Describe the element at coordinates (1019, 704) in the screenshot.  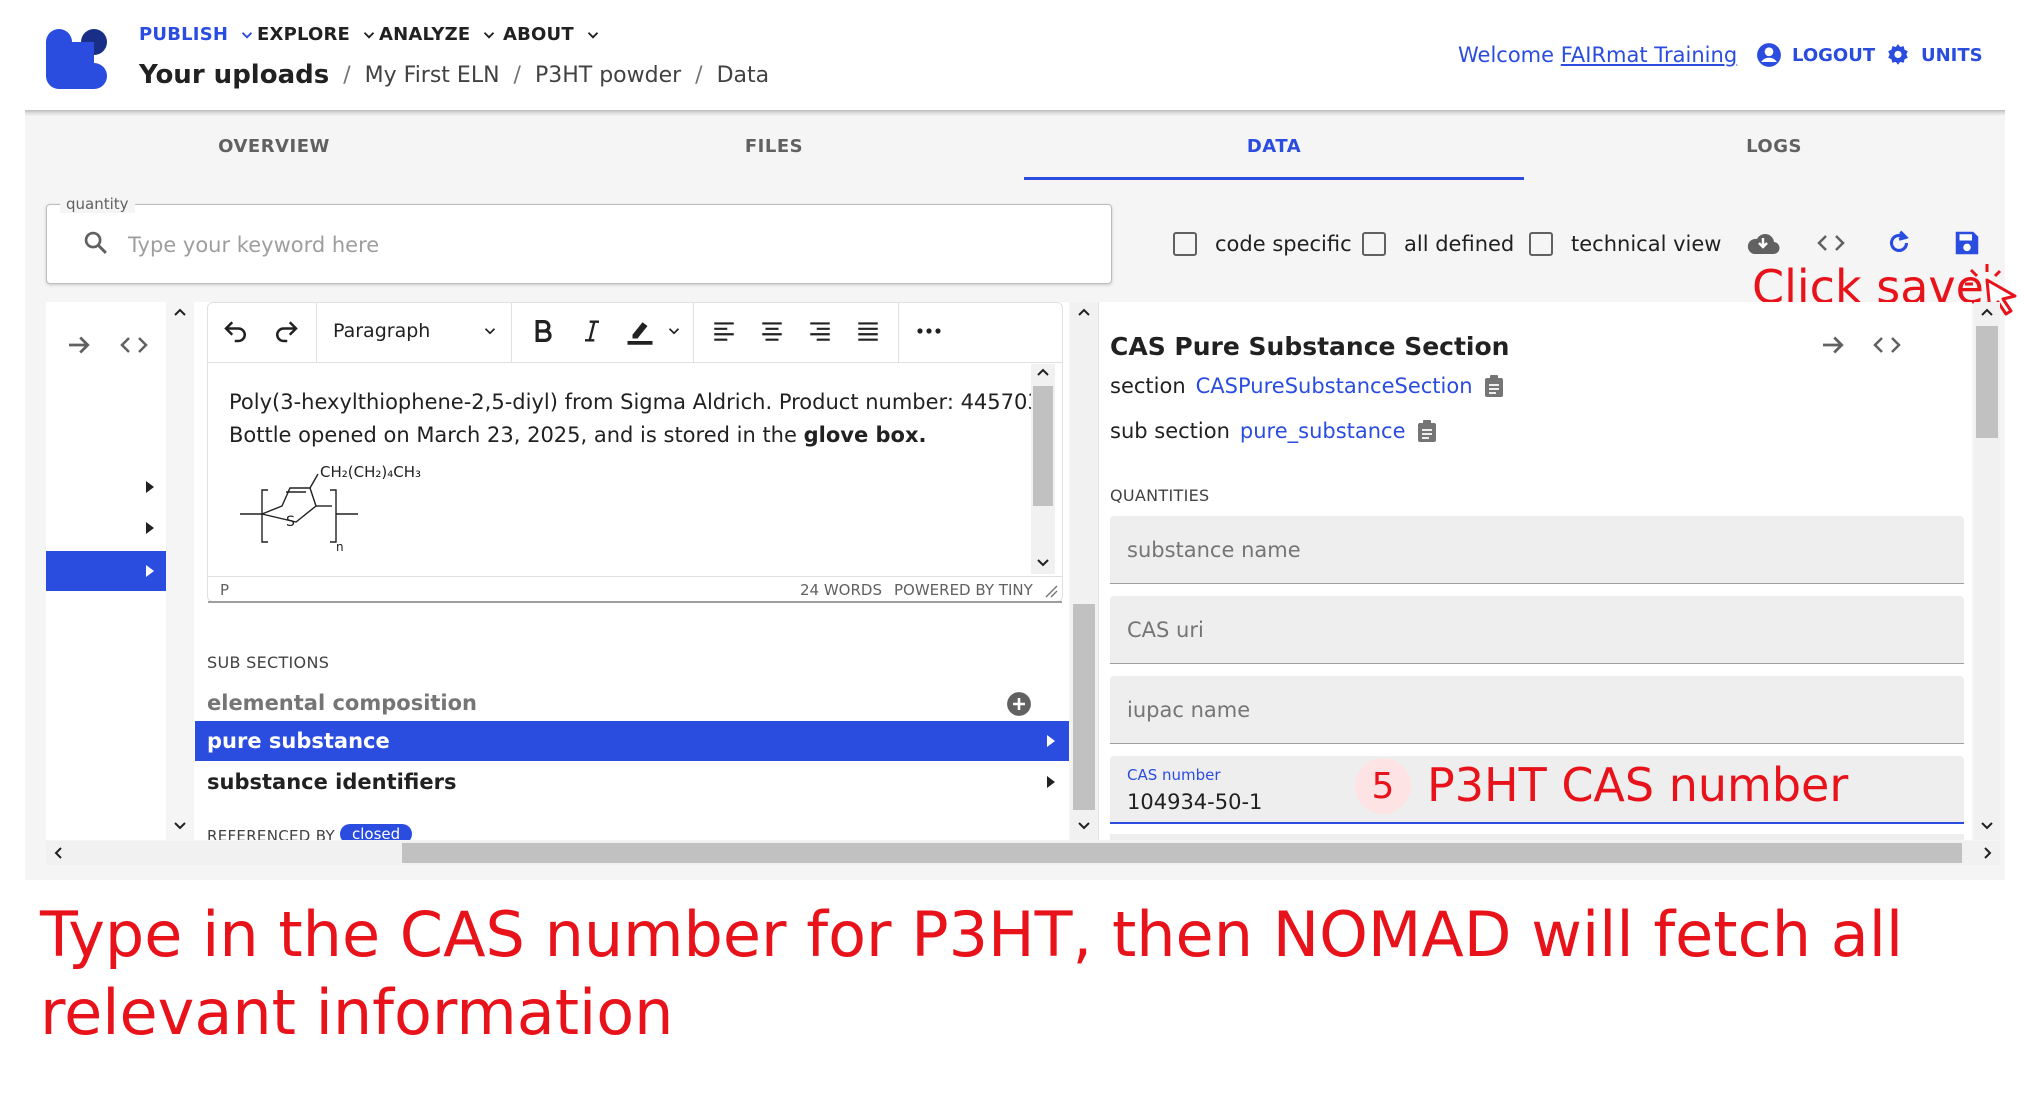
I see `add-circle-icon` at that location.